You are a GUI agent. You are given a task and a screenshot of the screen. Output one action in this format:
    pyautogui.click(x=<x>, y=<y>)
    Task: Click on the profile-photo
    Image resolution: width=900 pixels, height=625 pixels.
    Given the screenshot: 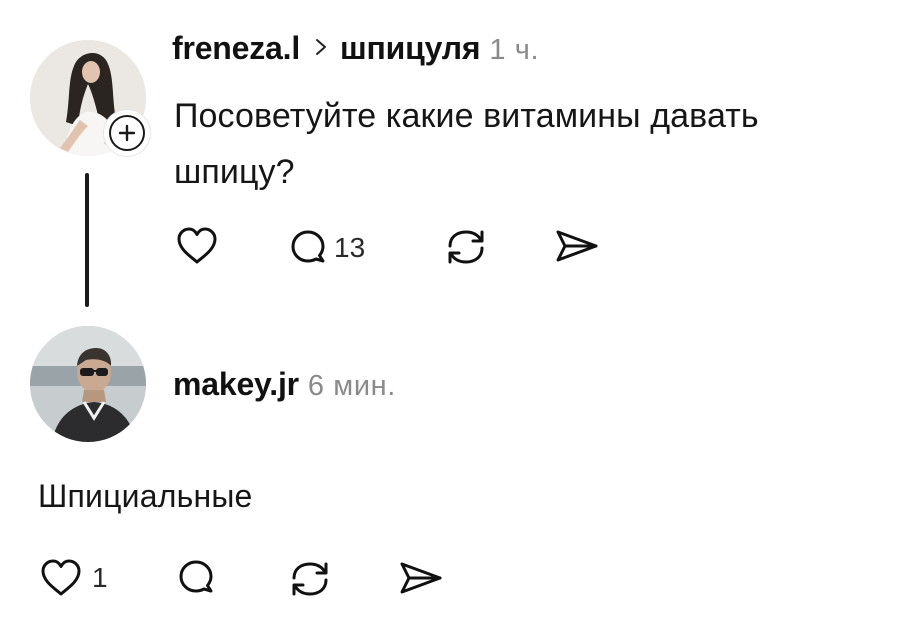 What is the action you would take?
    pyautogui.click(x=88, y=384)
    